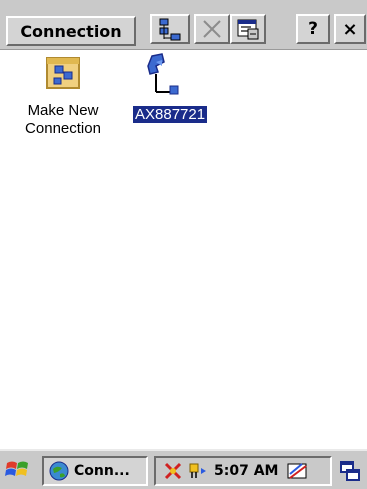 The width and height of the screenshot is (367, 489). I want to click on connection-icon, so click(163, 74).